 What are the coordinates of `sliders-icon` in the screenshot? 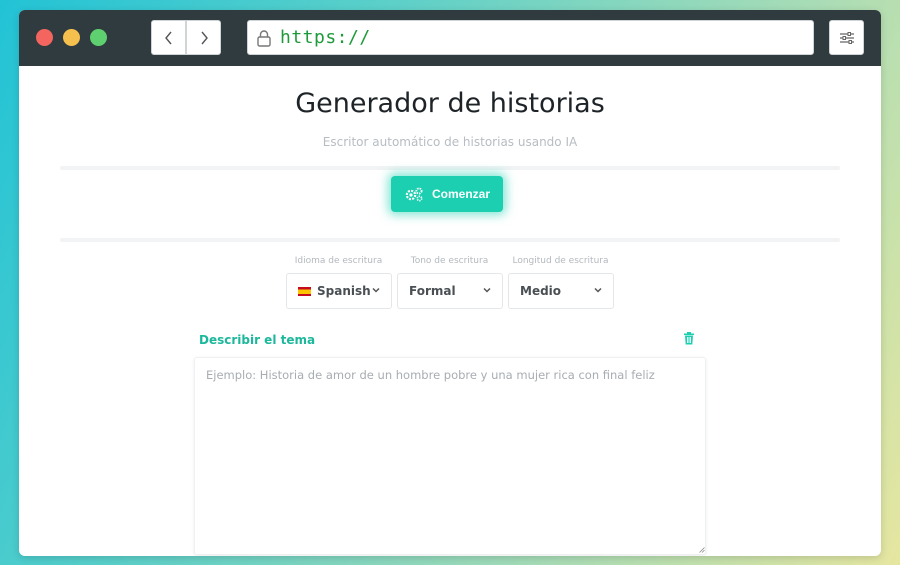 It's located at (846, 37).